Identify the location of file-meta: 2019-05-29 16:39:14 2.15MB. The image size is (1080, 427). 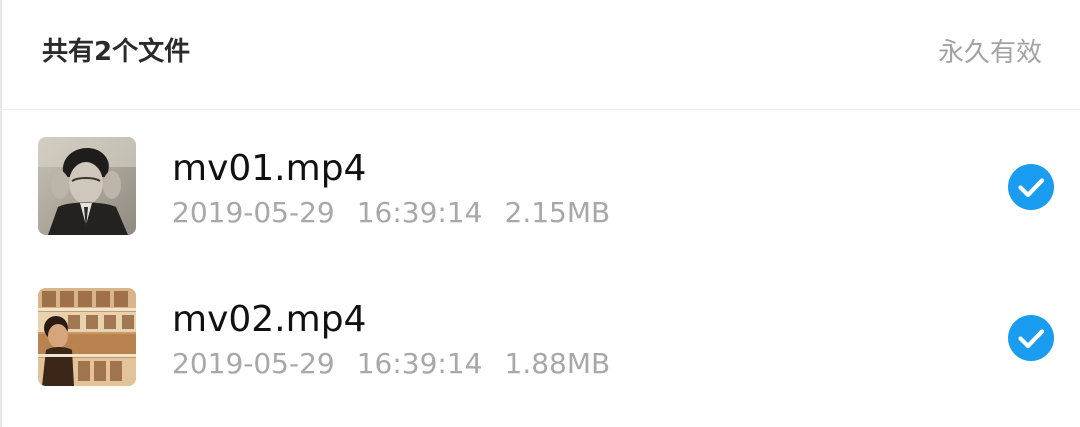
(391, 213).